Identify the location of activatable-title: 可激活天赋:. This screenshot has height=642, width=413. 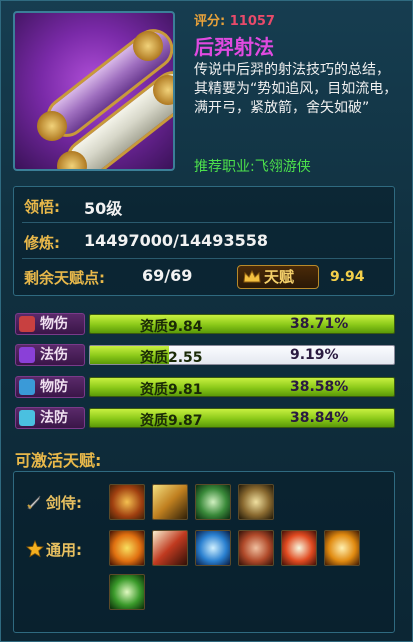
(58, 460).